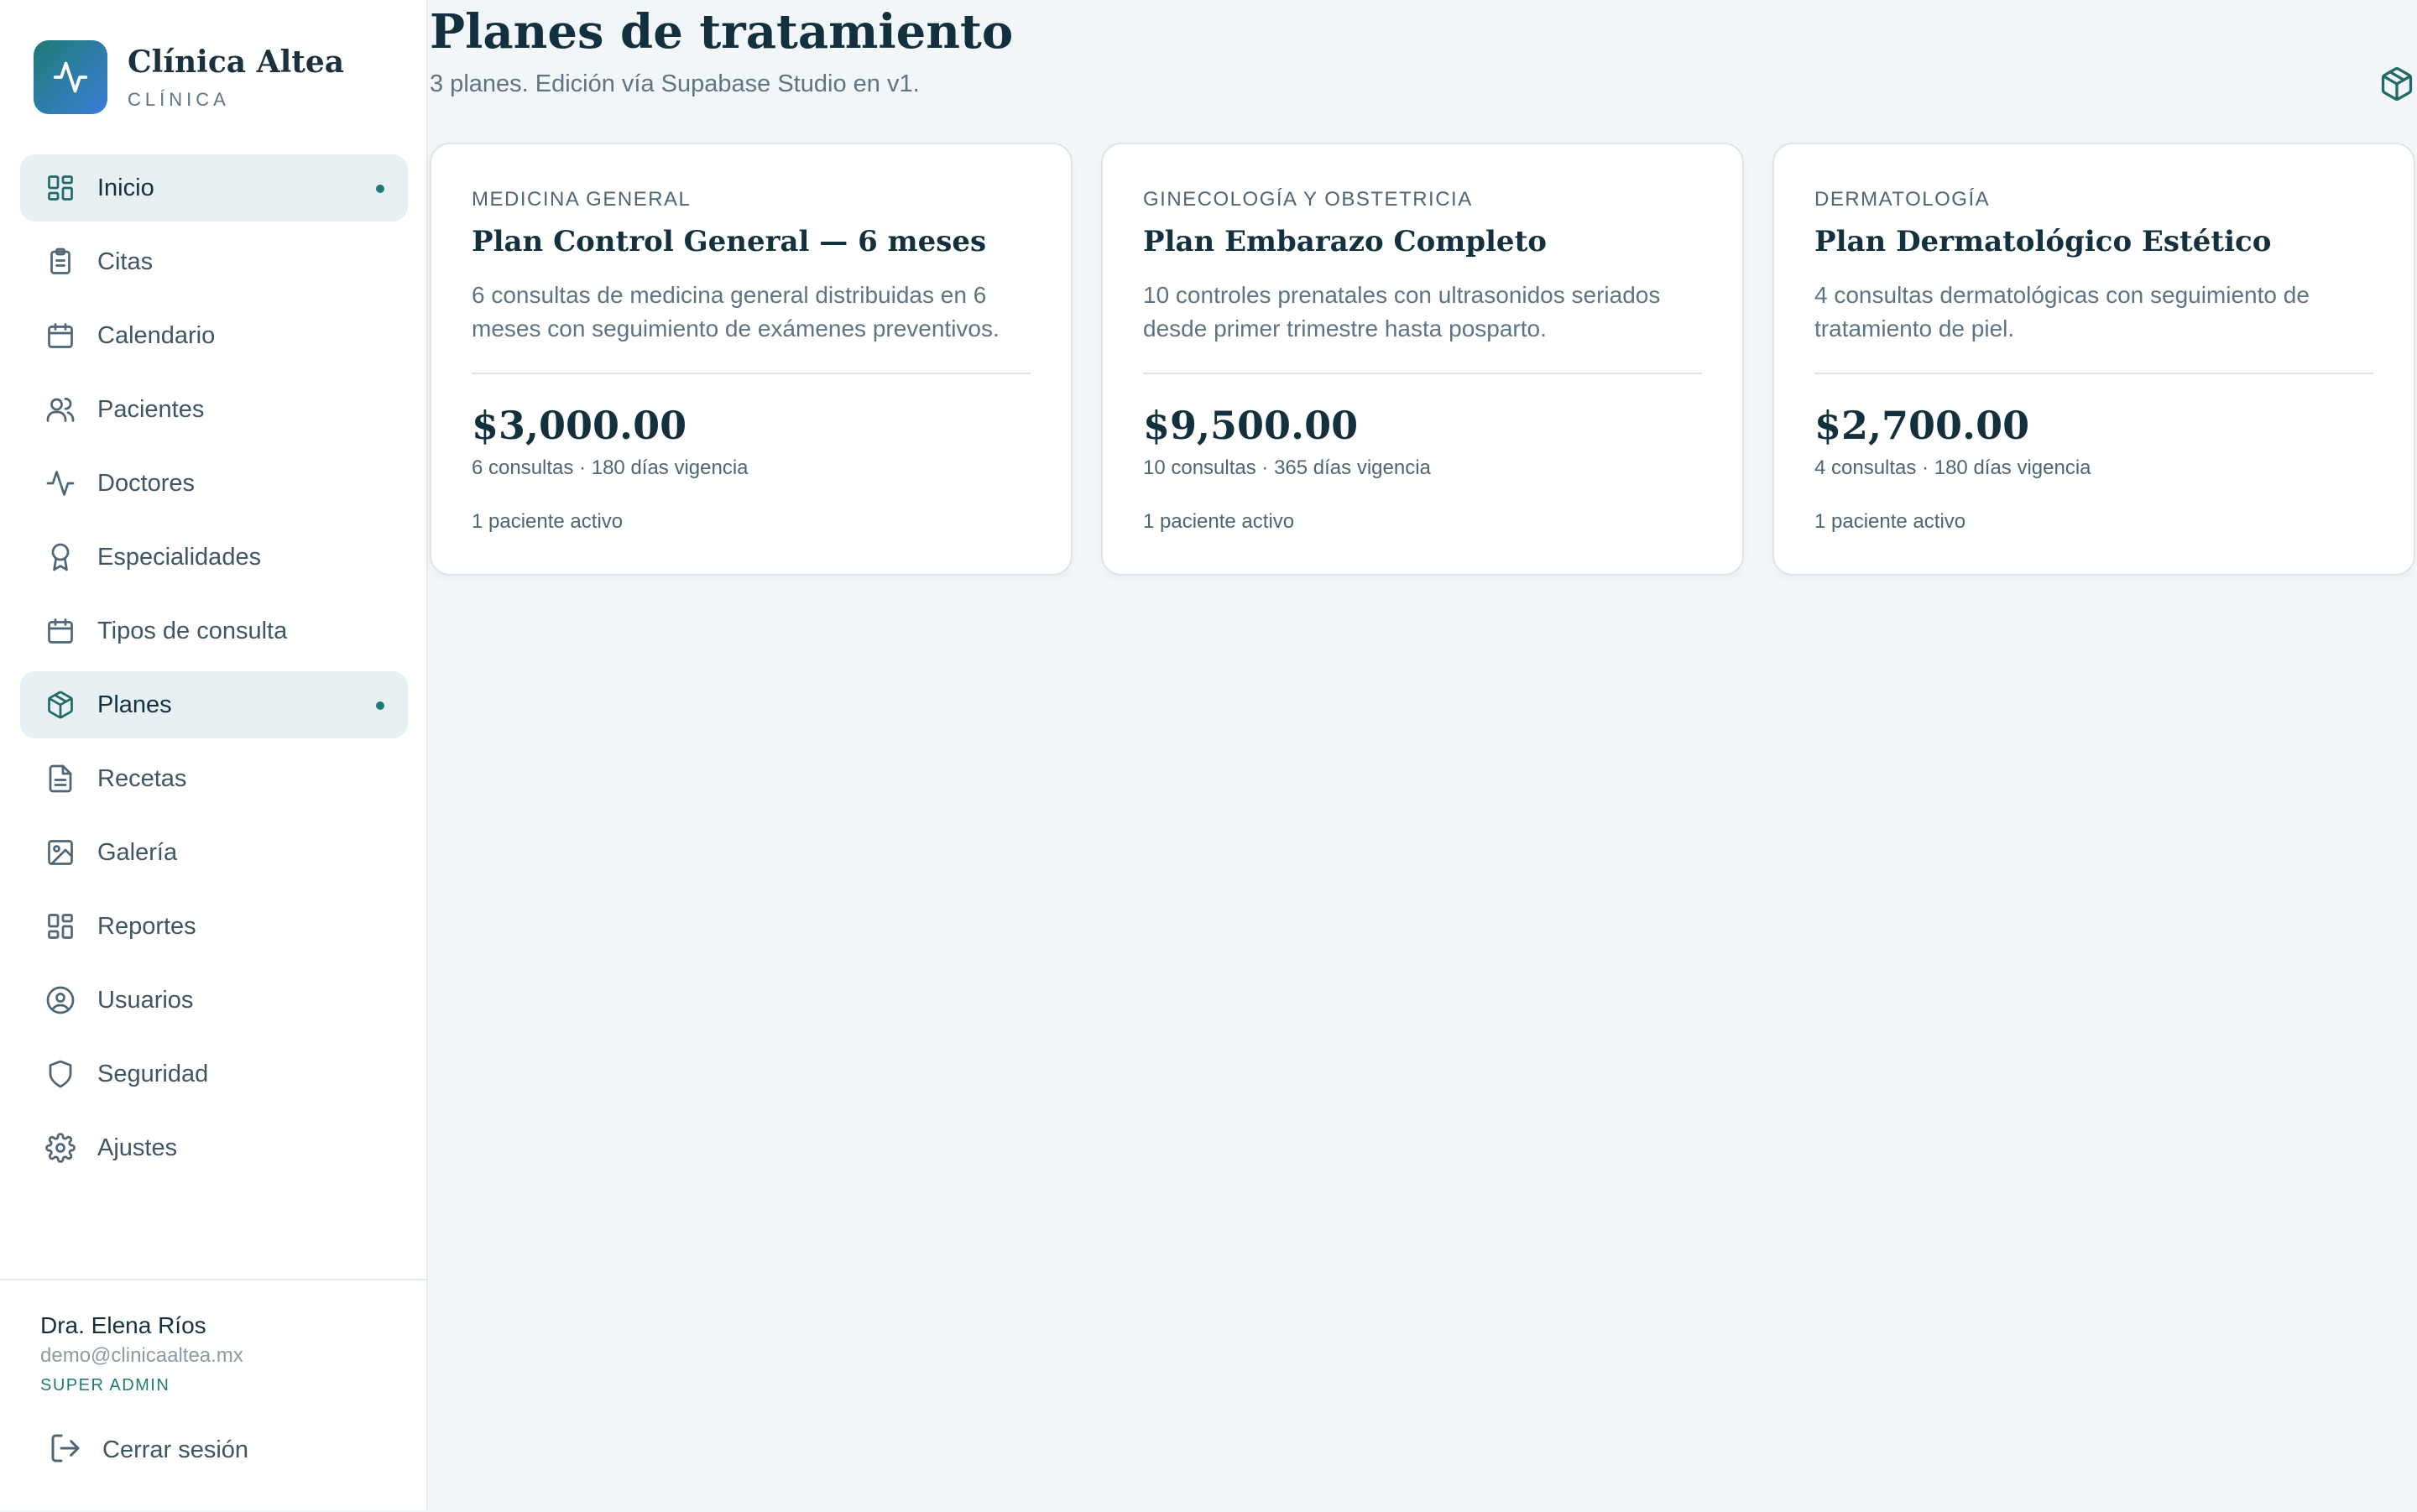  I want to click on brand-subtitle: CLÍNICA, so click(179, 99).